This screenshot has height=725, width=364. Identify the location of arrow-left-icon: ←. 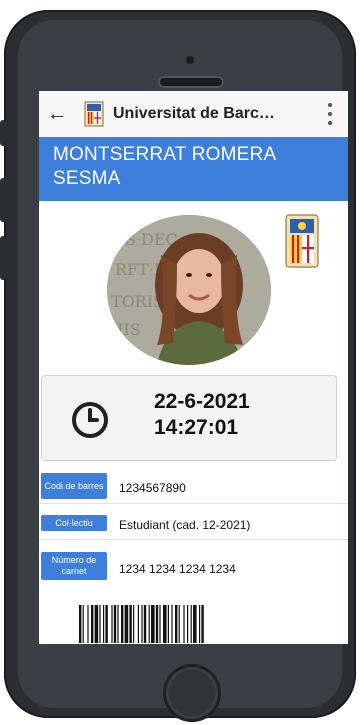
(57, 114).